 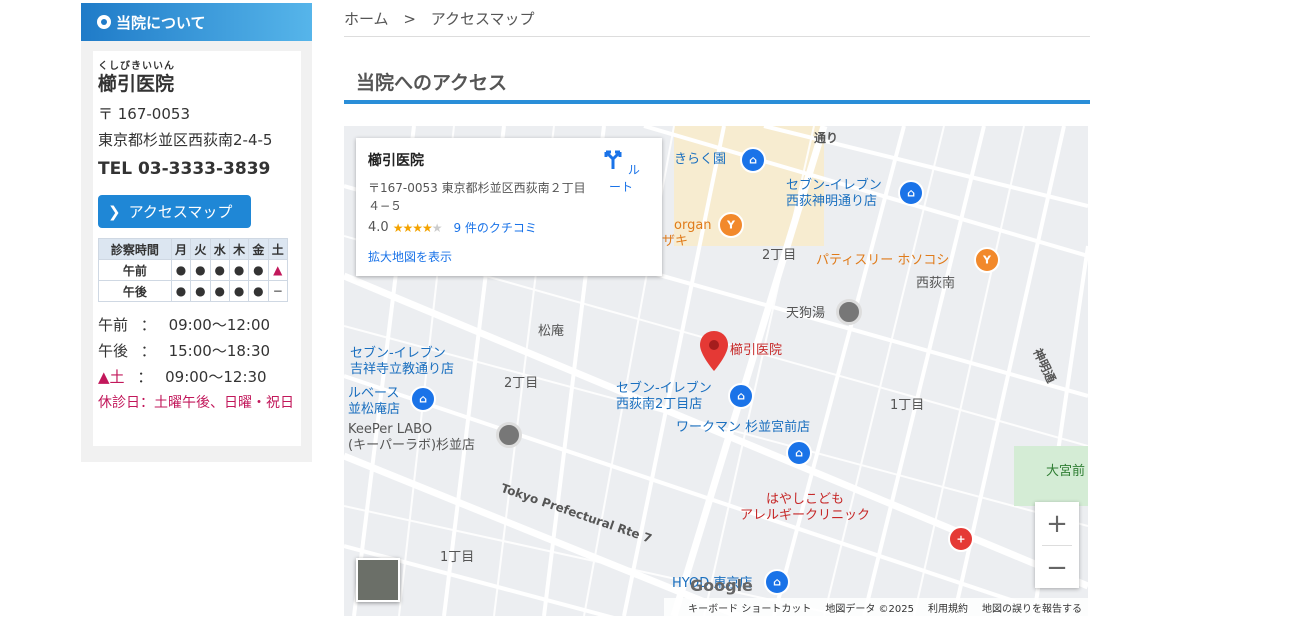 What do you see at coordinates (1057, 567) in the screenshot?
I see `zoom-out-button: −` at bounding box center [1057, 567].